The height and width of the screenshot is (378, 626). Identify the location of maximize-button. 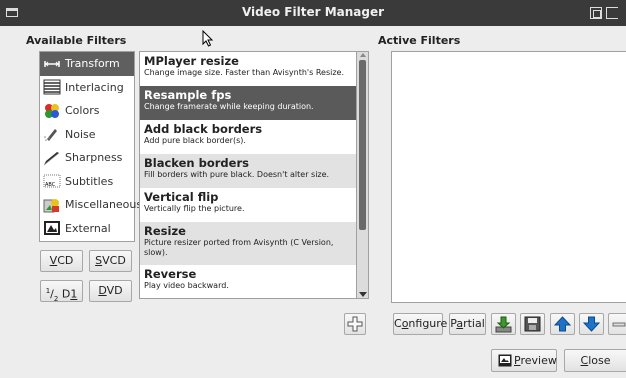
(596, 13).